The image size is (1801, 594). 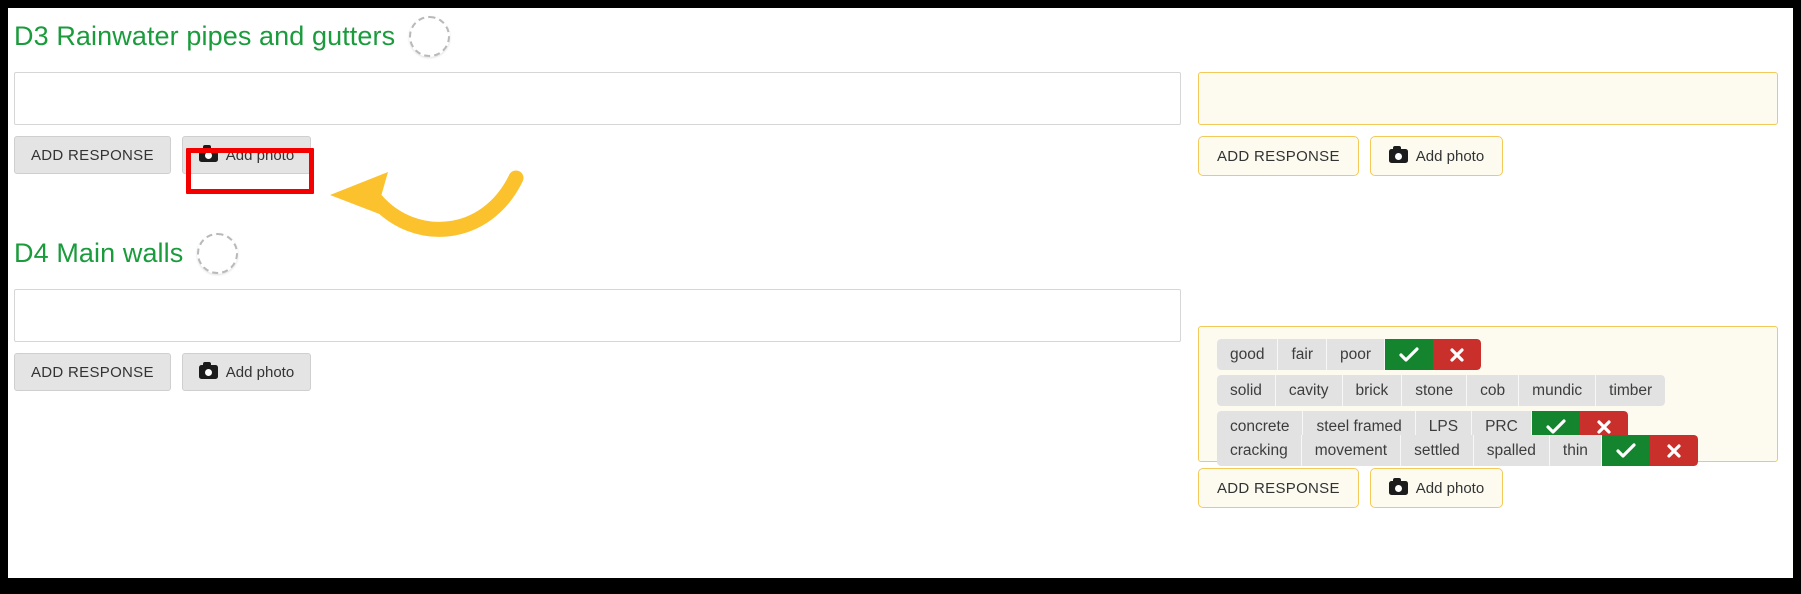 I want to click on add-response-button-d3: ADD RESPONSE, so click(x=92, y=155).